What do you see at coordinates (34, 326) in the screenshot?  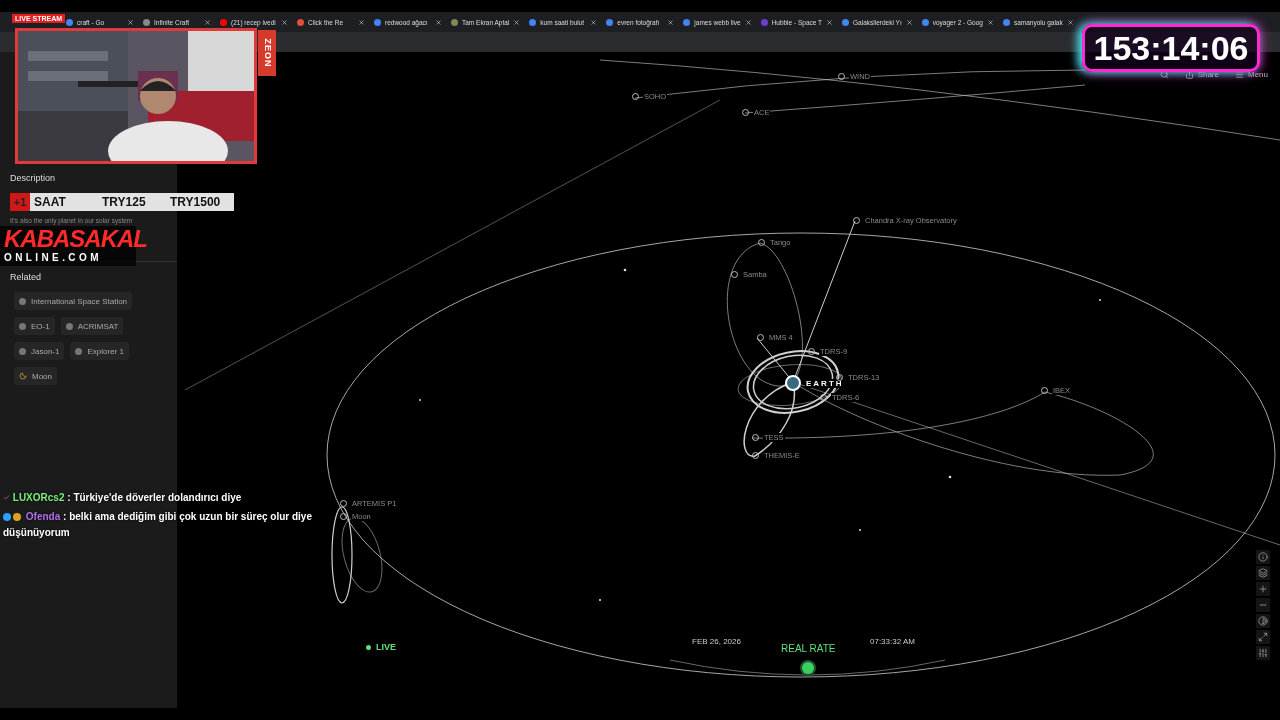 I see `related-chip: EO-1` at bounding box center [34, 326].